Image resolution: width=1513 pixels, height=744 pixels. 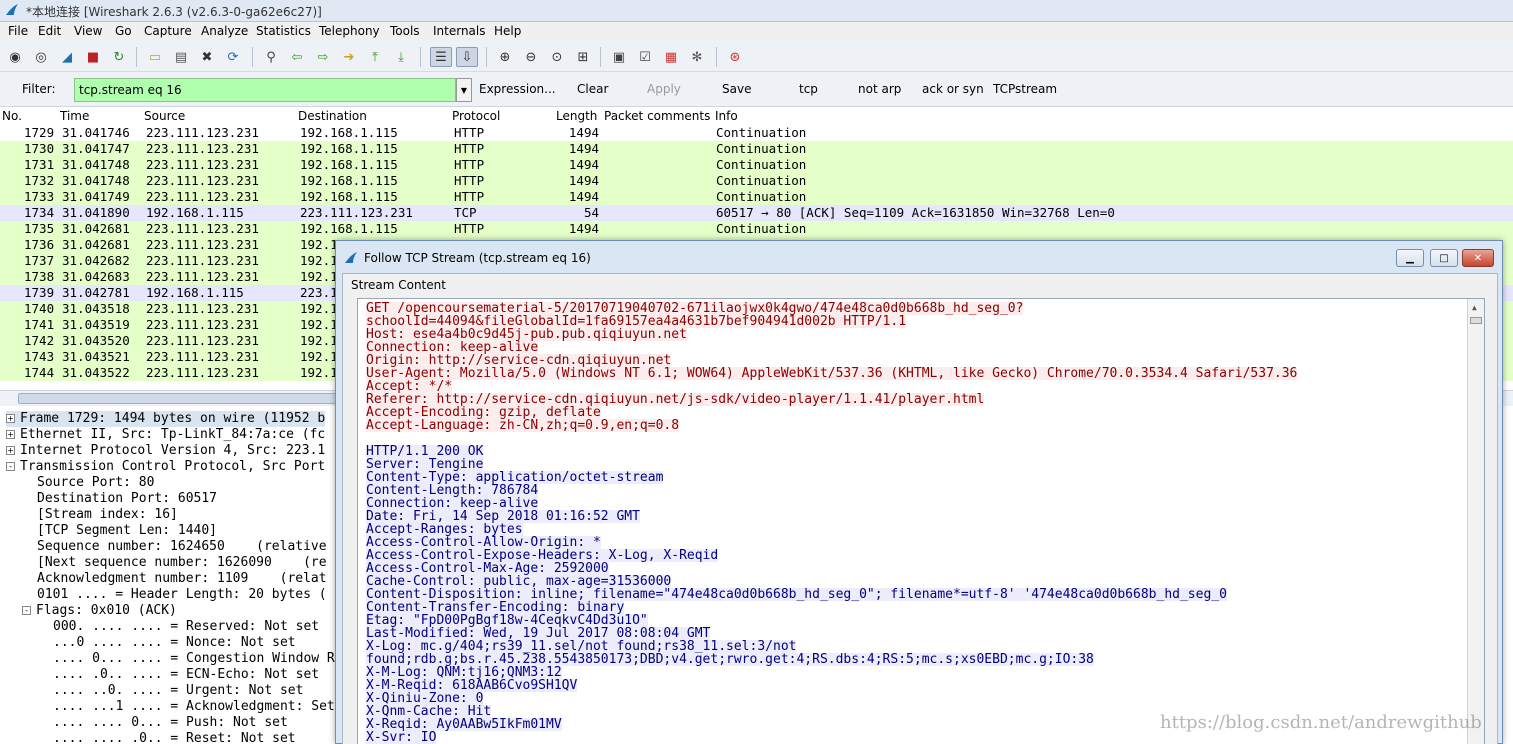 I want to click on display-filter-input: tcp.stream eq 16, so click(x=265, y=90).